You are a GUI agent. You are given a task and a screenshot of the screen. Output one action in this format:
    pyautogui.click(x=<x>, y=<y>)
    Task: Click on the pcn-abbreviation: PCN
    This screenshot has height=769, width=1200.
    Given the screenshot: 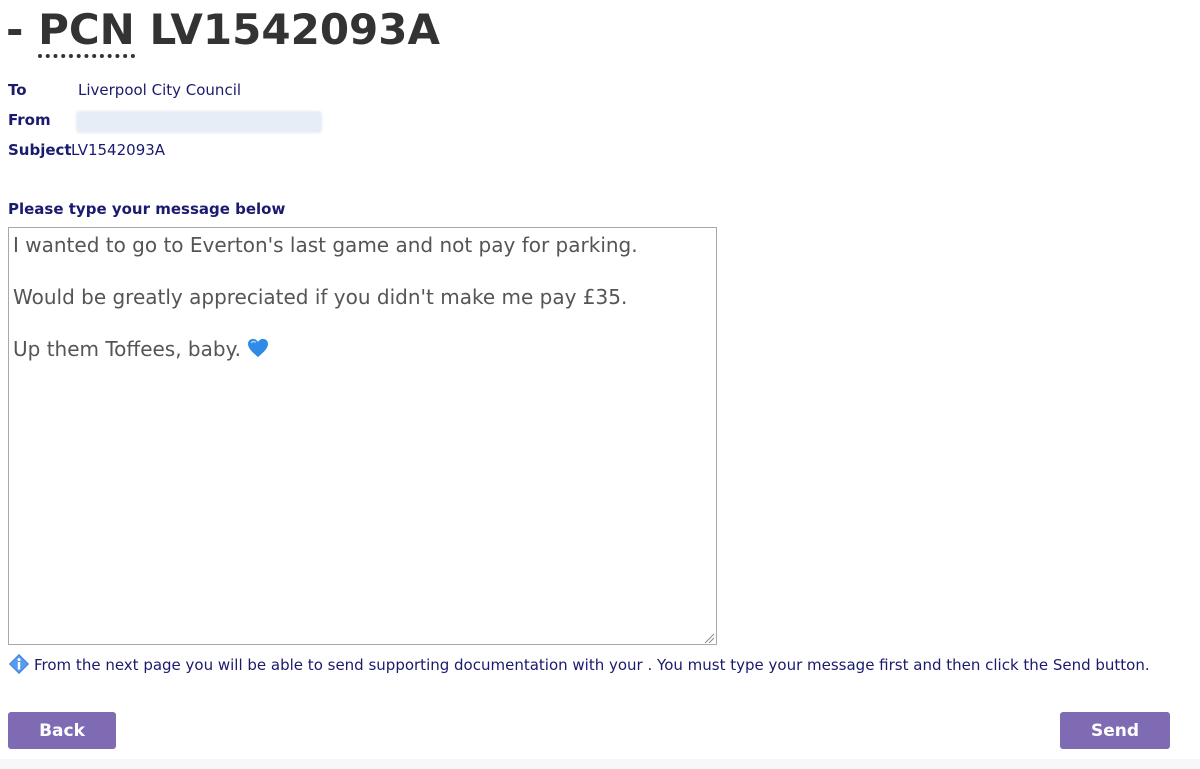 What is the action you would take?
    pyautogui.click(x=86, y=31)
    